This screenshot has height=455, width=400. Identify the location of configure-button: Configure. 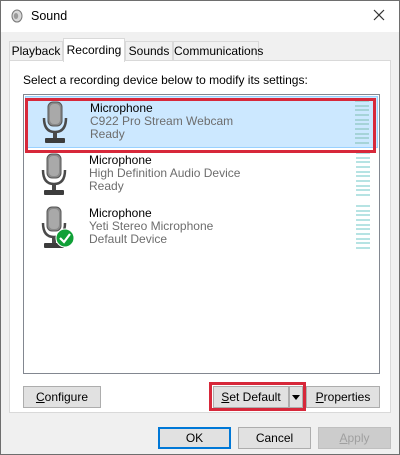
(62, 397).